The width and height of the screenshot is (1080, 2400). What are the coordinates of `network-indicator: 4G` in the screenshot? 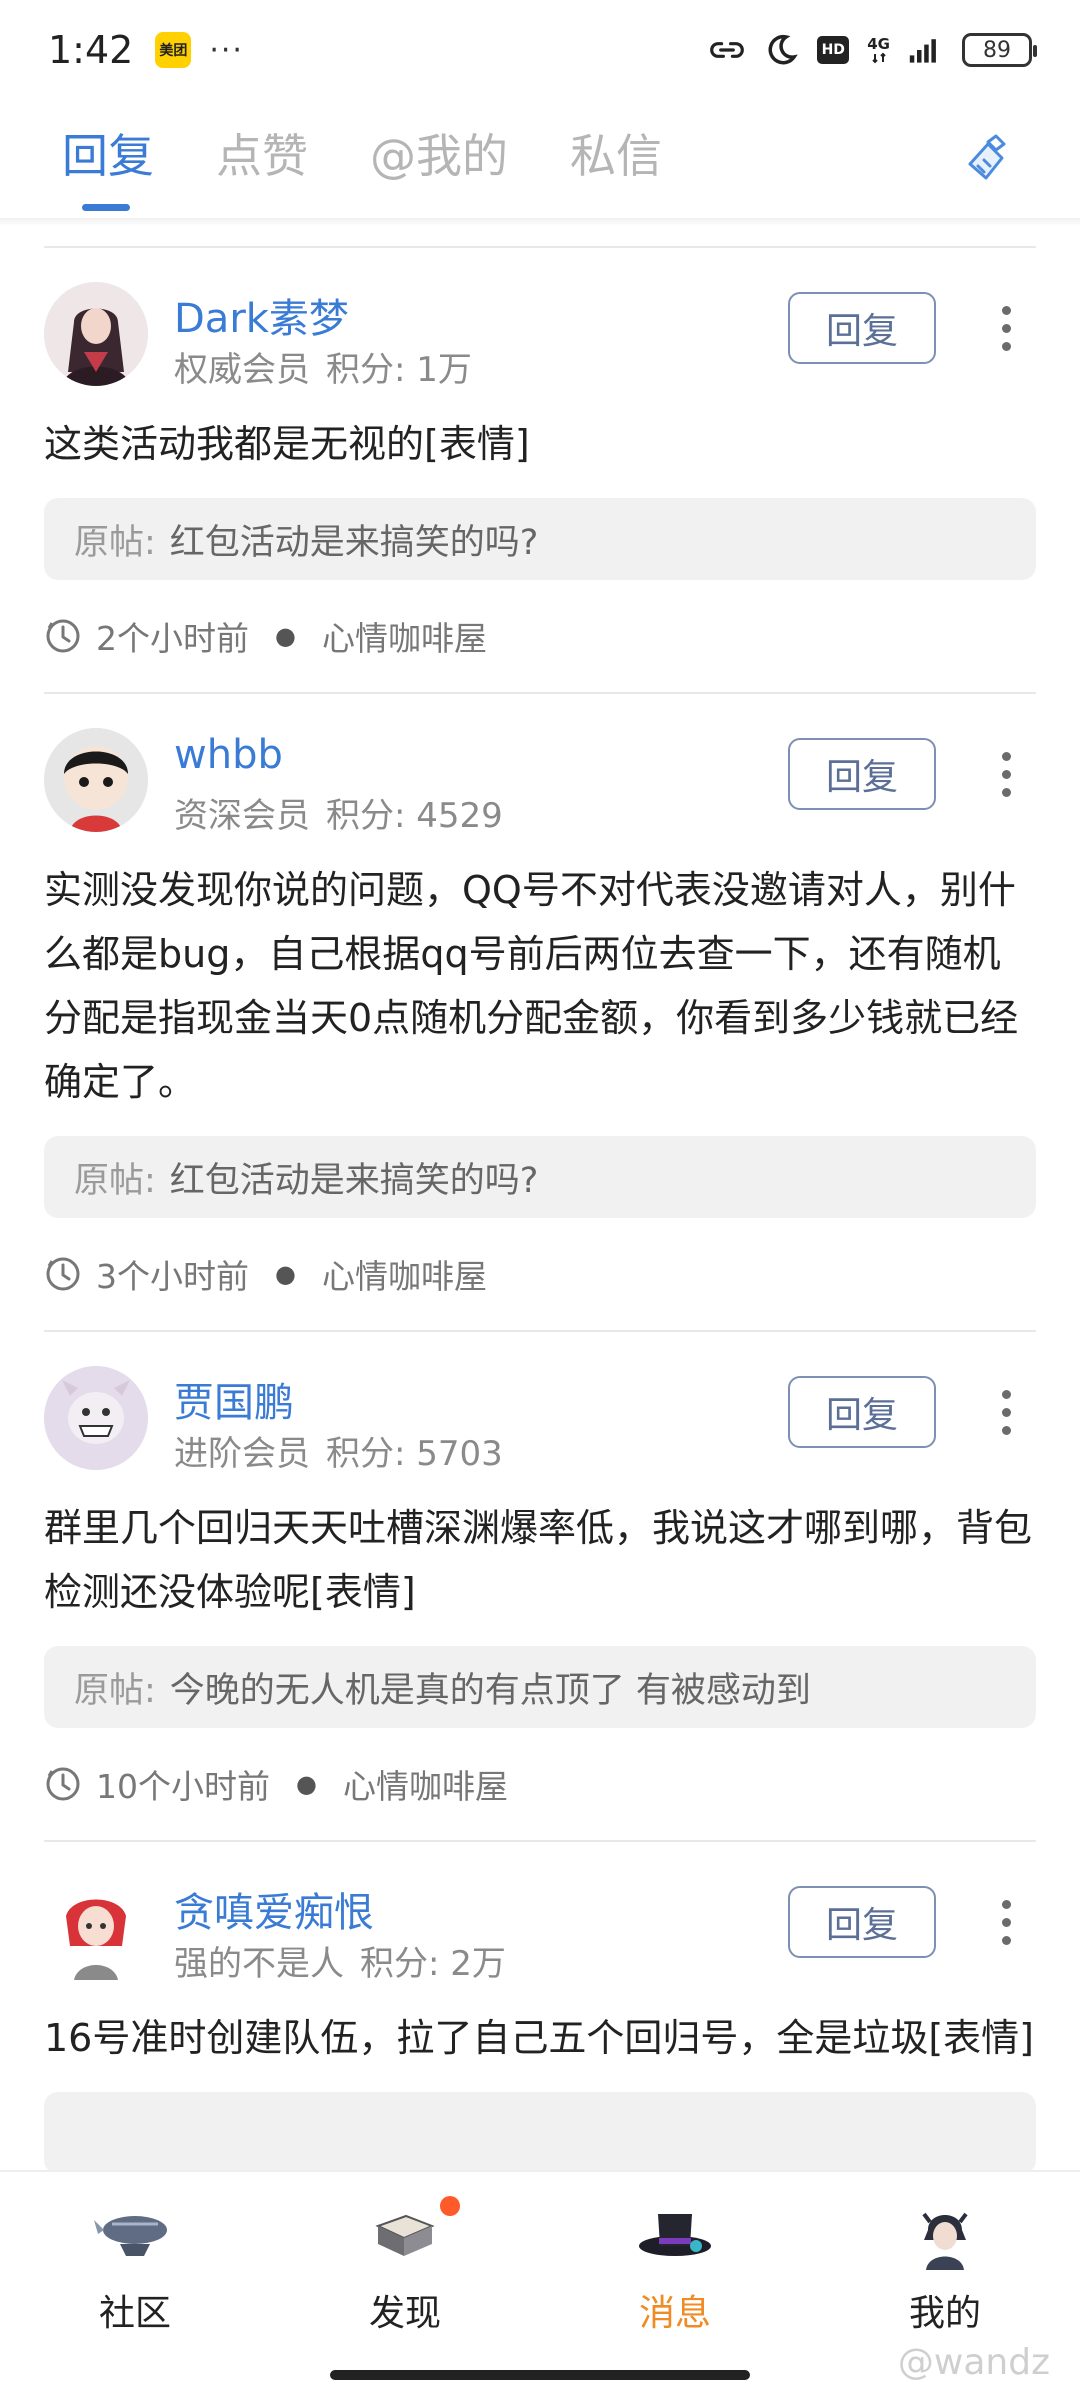 It's located at (878, 49).